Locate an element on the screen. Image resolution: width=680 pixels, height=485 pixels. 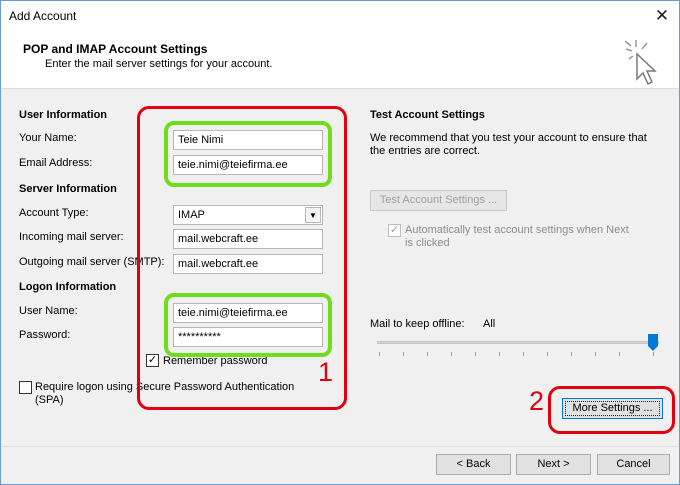
spa-label-line2: (SPA) is located at coordinates (49, 400).